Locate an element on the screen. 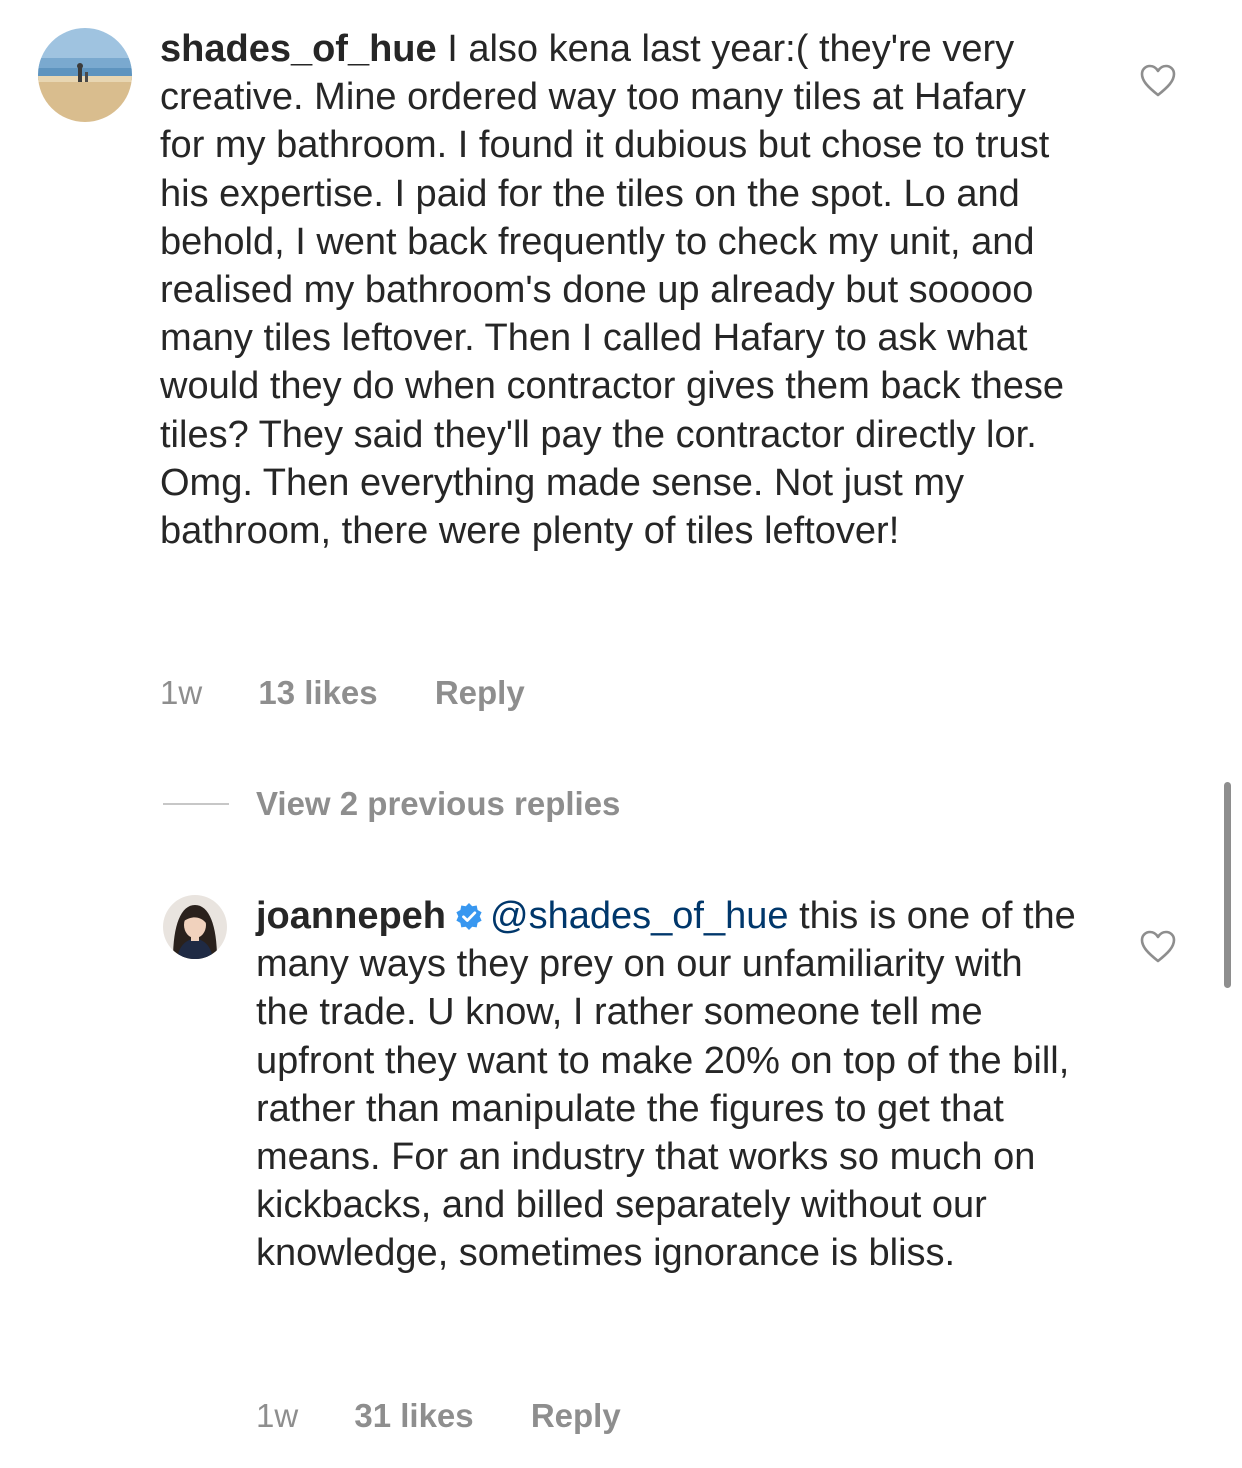  mention-link: @shades_of_hue is located at coordinates (639, 916).